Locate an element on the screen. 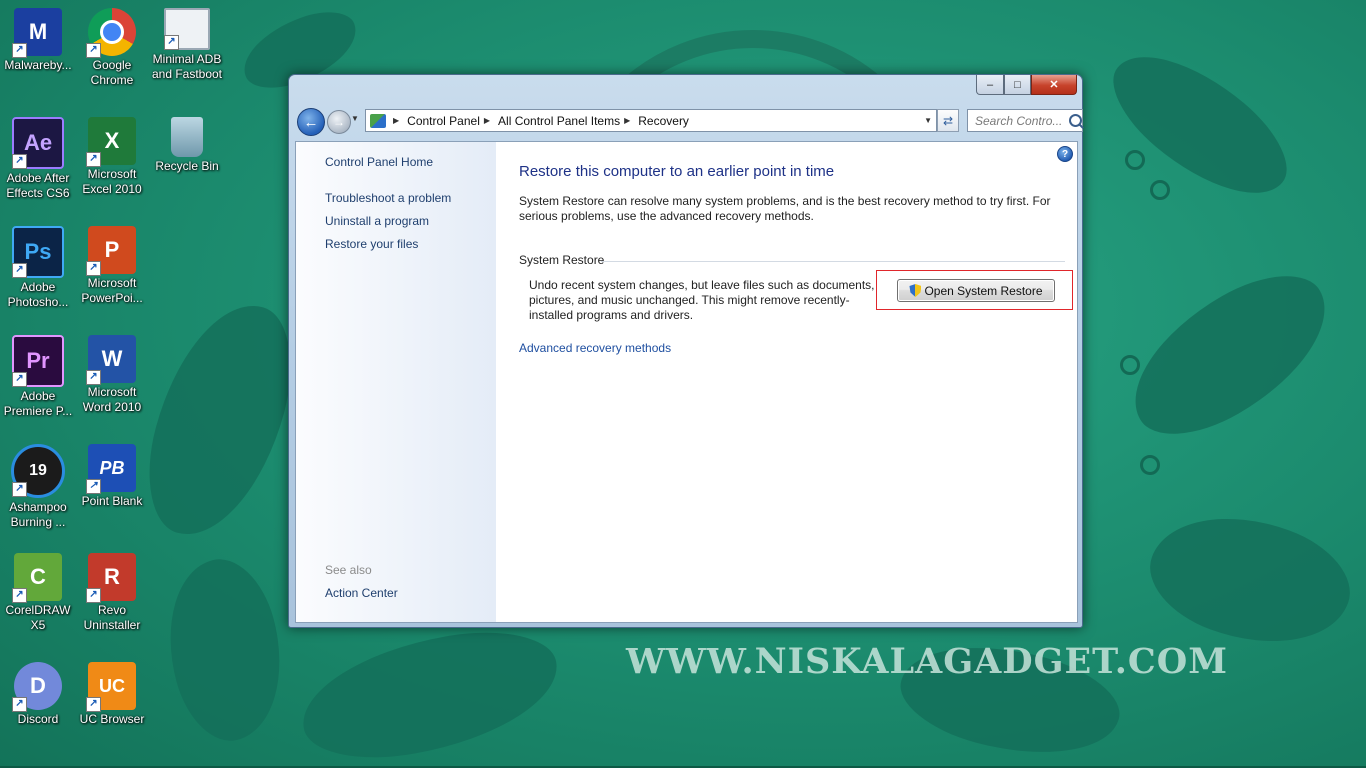 This screenshot has width=1366, height=768. desktop-icon-minimal-adb: ↗ Minimal ADB and Fastboot is located at coordinates (187, 53).